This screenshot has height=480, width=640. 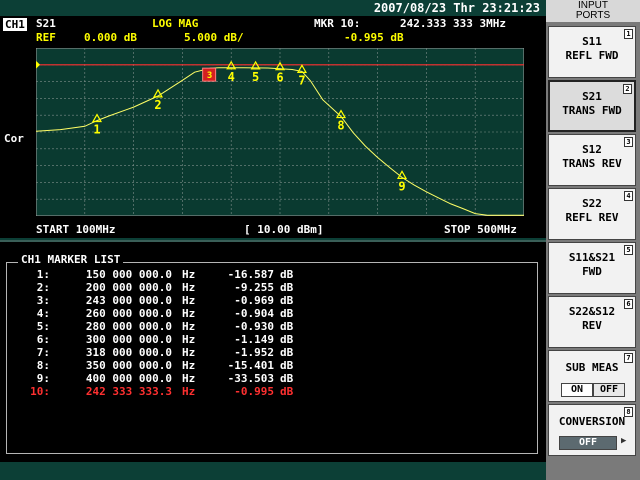 I want to click on stop-frequency: STOP 500MHz, so click(x=480, y=229).